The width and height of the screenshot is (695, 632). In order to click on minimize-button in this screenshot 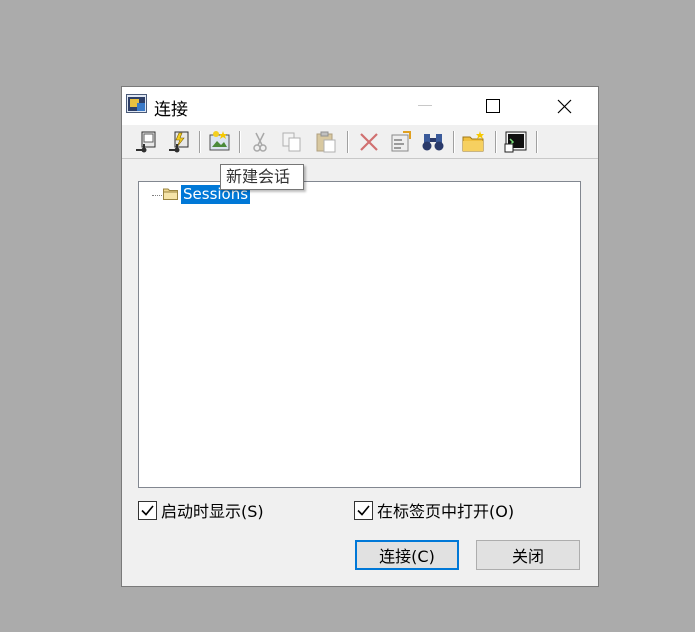, I will do `click(425, 106)`.